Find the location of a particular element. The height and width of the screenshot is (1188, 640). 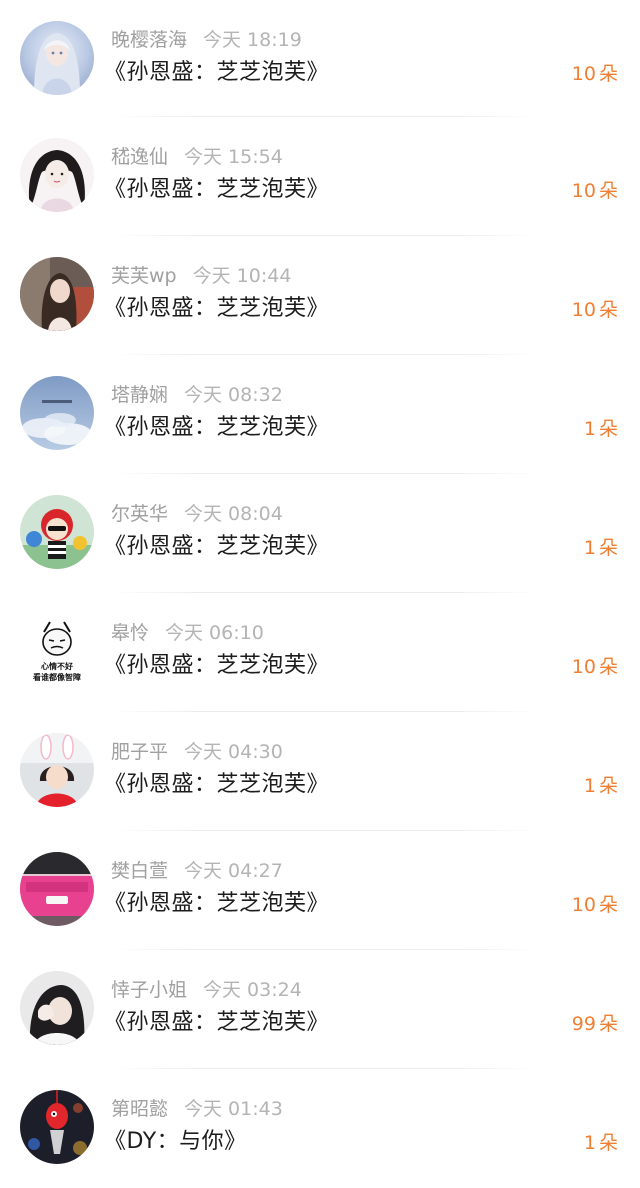

item-meta: 晚樱落海 今天 18:19 is located at coordinates (206, 40).